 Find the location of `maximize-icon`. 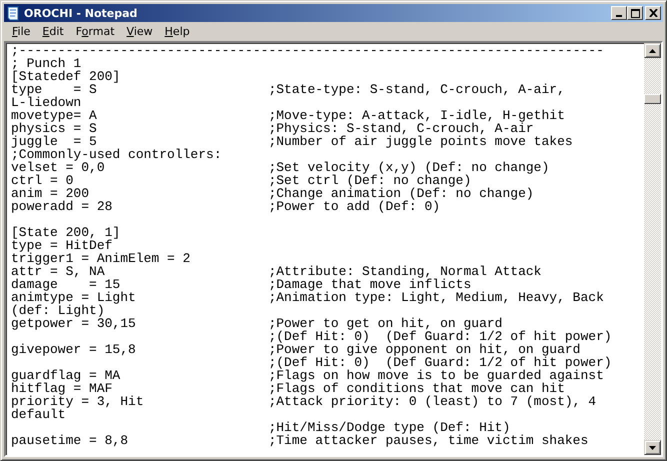

maximize-icon is located at coordinates (635, 13).